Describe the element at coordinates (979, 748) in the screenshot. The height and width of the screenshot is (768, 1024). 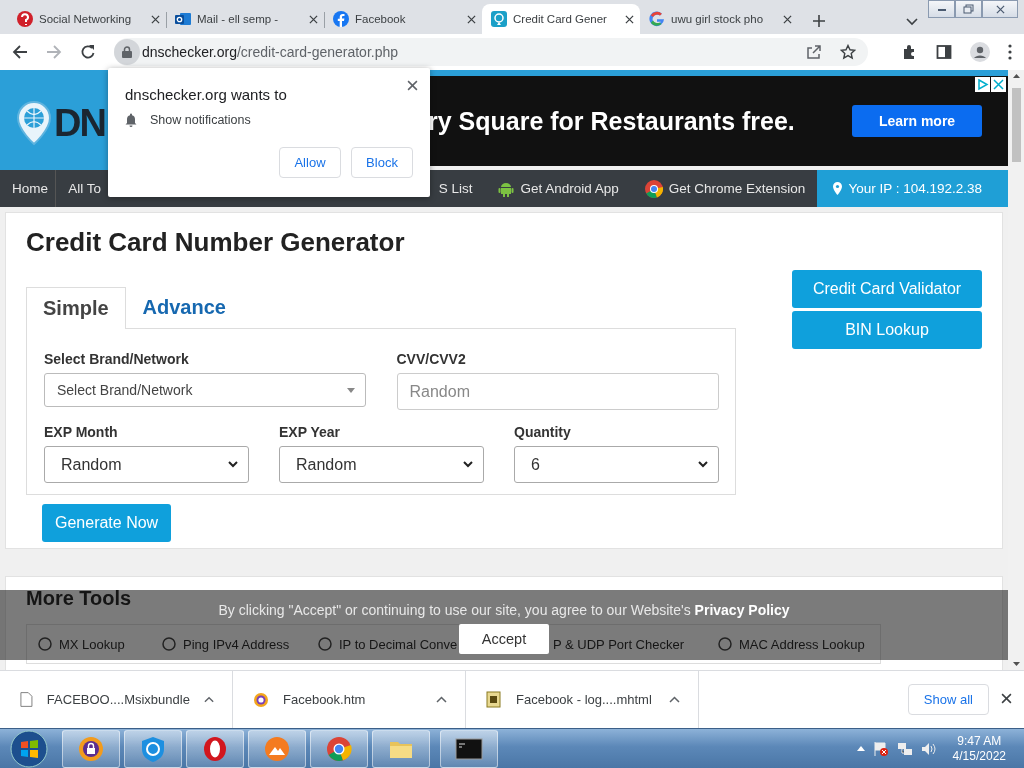
I see `clock: 9:47 AM 4/15/2022` at that location.